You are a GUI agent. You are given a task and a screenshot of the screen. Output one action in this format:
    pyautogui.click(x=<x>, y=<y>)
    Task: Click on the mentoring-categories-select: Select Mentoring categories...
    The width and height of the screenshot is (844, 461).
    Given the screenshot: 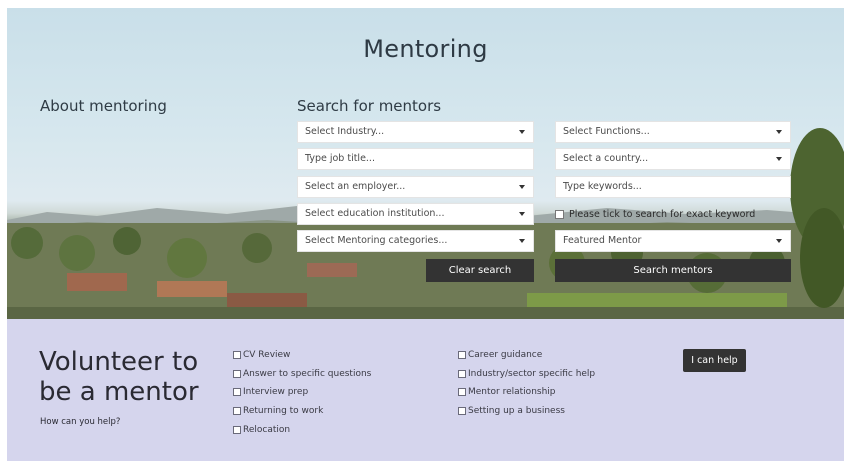 What is the action you would take?
    pyautogui.click(x=415, y=241)
    